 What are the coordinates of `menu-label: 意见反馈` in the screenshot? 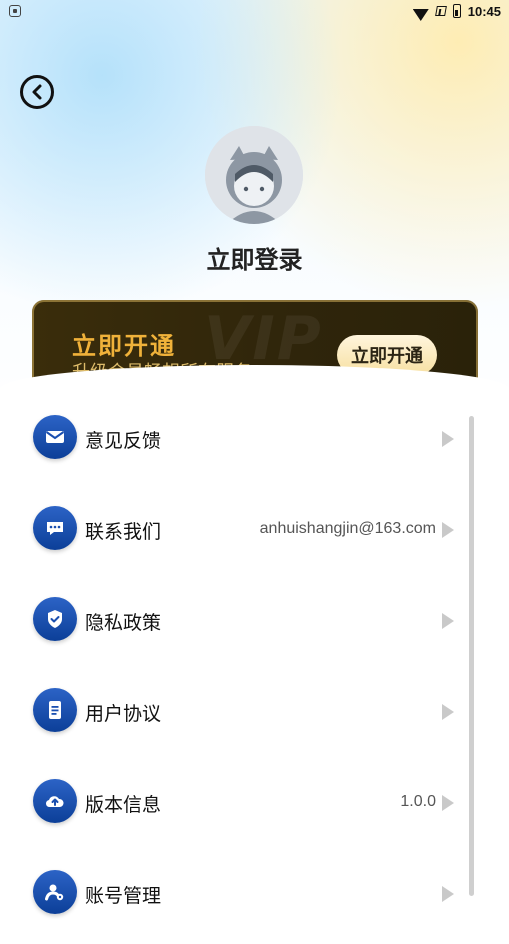 It's located at (123, 441).